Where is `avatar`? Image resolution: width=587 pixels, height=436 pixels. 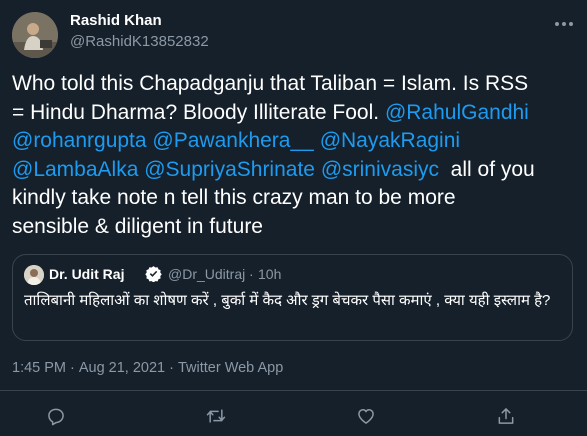
avatar is located at coordinates (35, 35).